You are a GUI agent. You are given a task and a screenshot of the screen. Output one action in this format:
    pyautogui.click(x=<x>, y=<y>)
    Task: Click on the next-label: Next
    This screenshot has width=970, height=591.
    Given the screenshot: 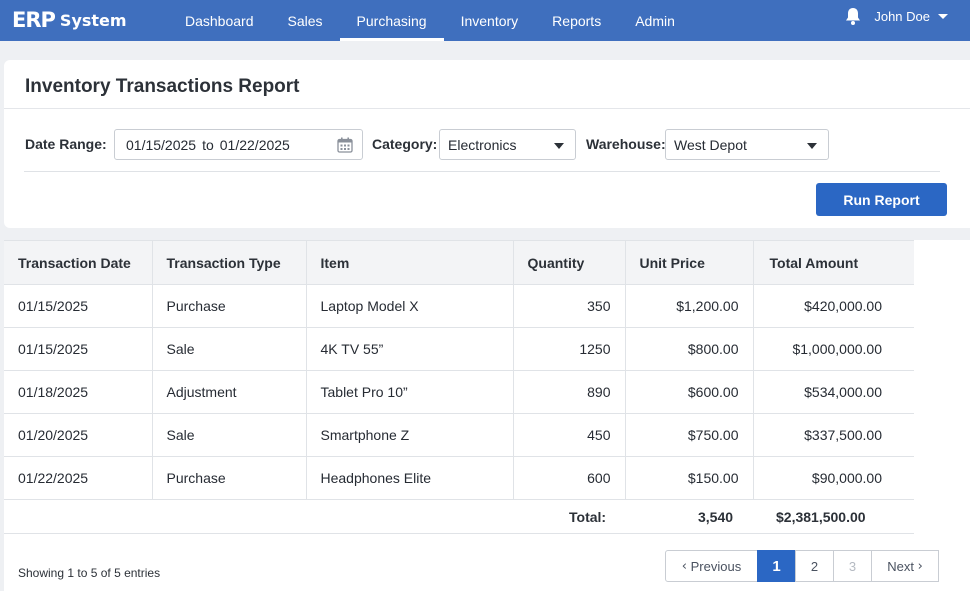 What is the action you would take?
    pyautogui.click(x=900, y=566)
    